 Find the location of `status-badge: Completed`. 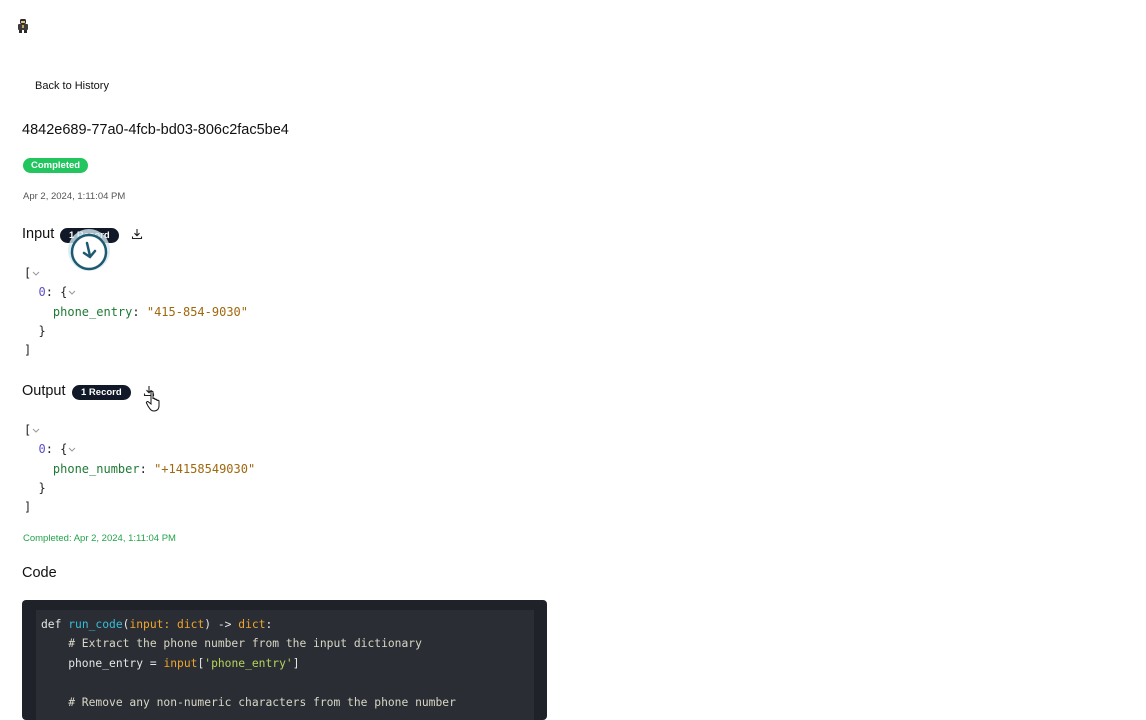

status-badge: Completed is located at coordinates (56, 165).